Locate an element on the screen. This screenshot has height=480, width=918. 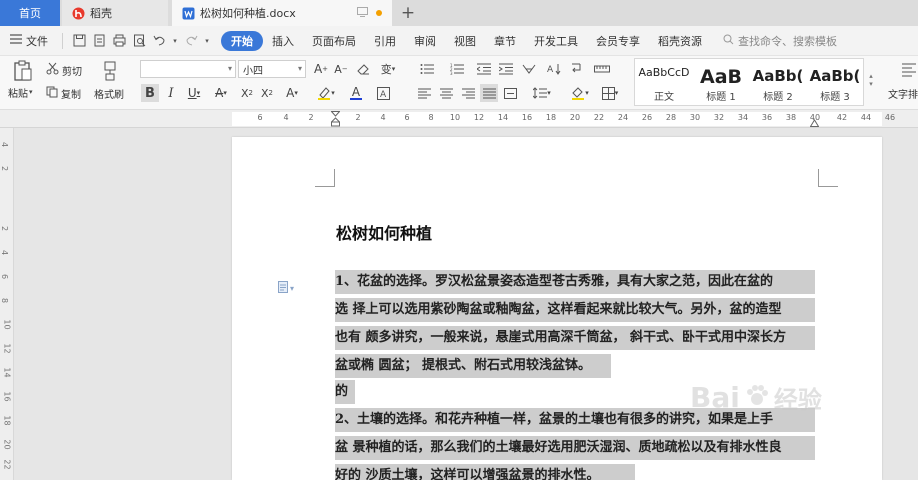
format-painter-icon is located at coordinates (110, 71).